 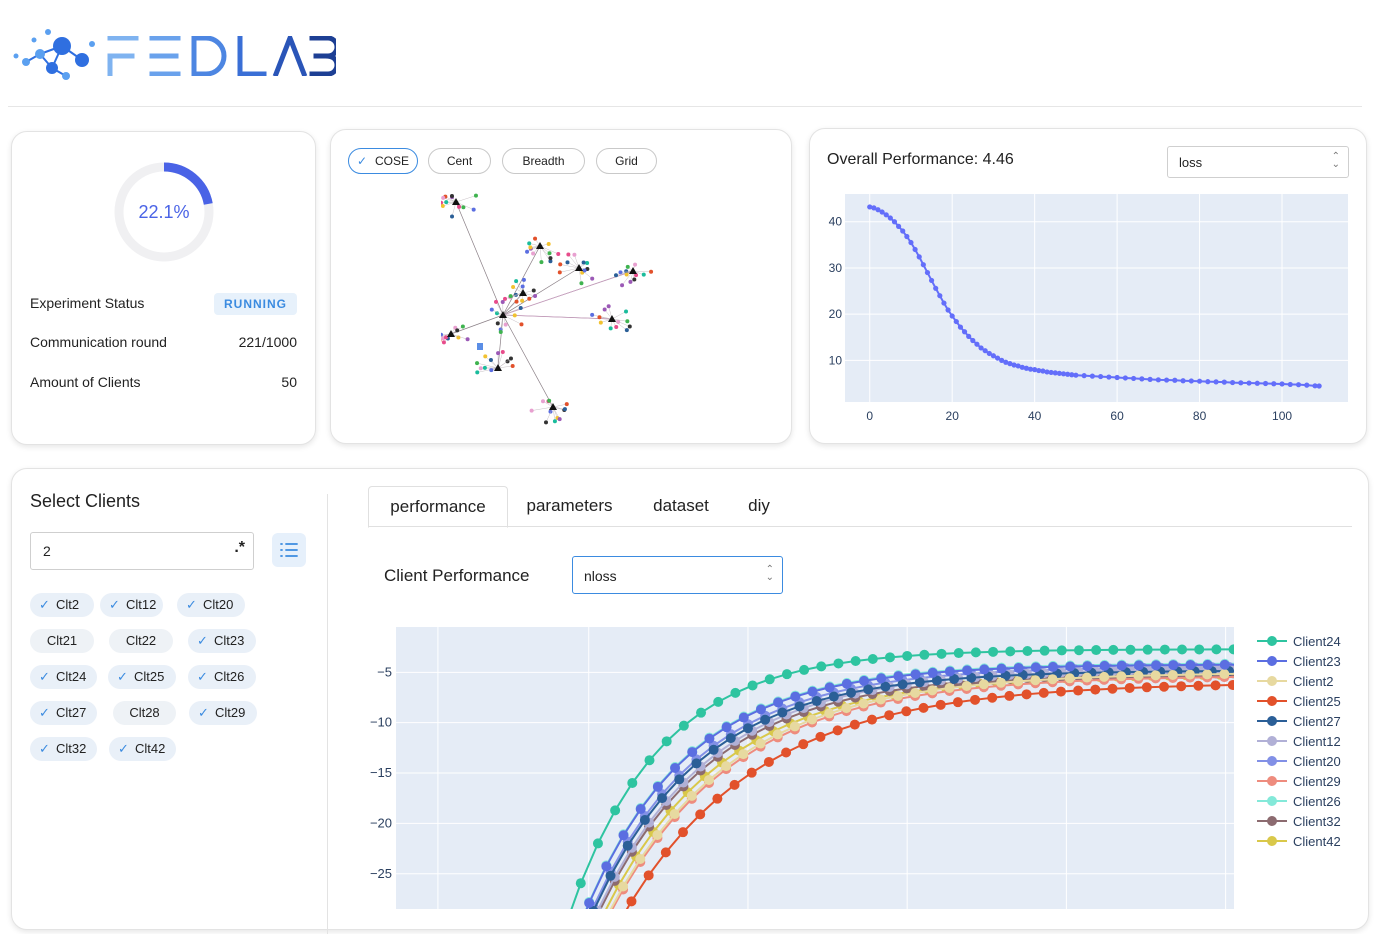 What do you see at coordinates (142, 551) in the screenshot?
I see `client-search-input: 2 .*` at bounding box center [142, 551].